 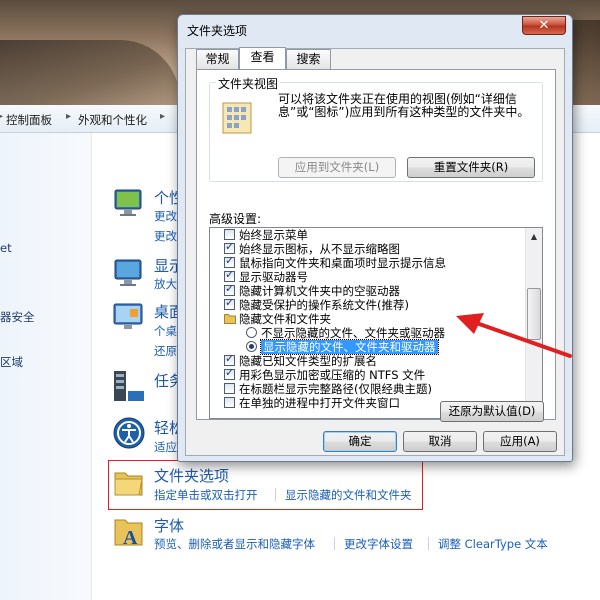 I want to click on setting-label: 用彩色显示加密或压缩的 NTFS 文件, so click(x=332, y=375).